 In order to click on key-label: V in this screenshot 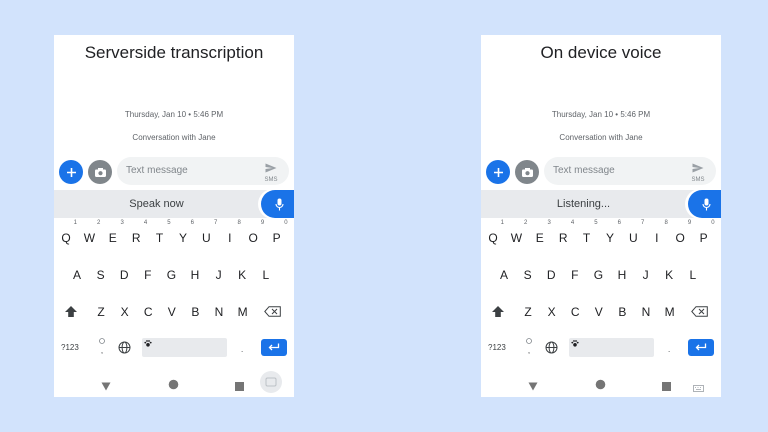, I will do `click(598, 312)`.